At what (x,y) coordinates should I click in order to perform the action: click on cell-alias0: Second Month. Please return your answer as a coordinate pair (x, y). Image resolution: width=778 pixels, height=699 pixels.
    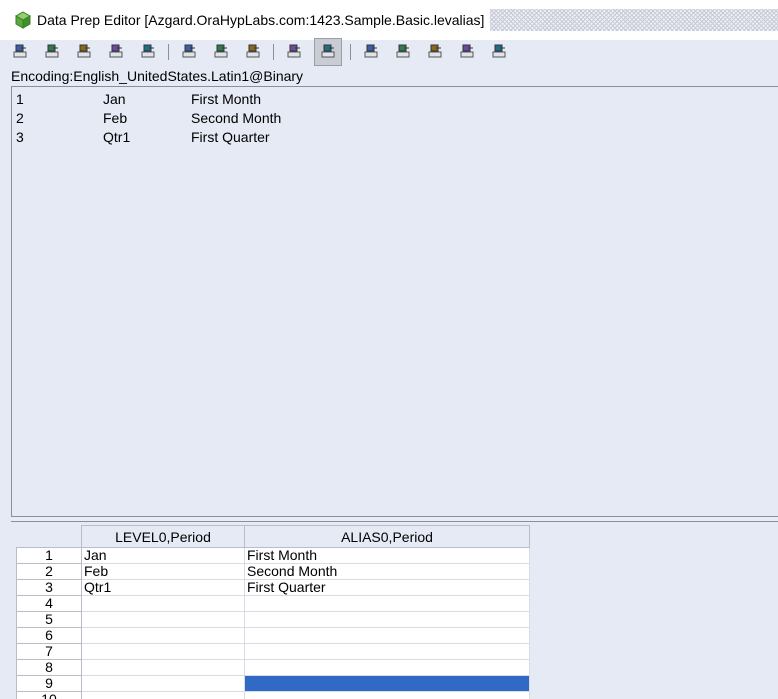
    Looking at the image, I should click on (387, 571).